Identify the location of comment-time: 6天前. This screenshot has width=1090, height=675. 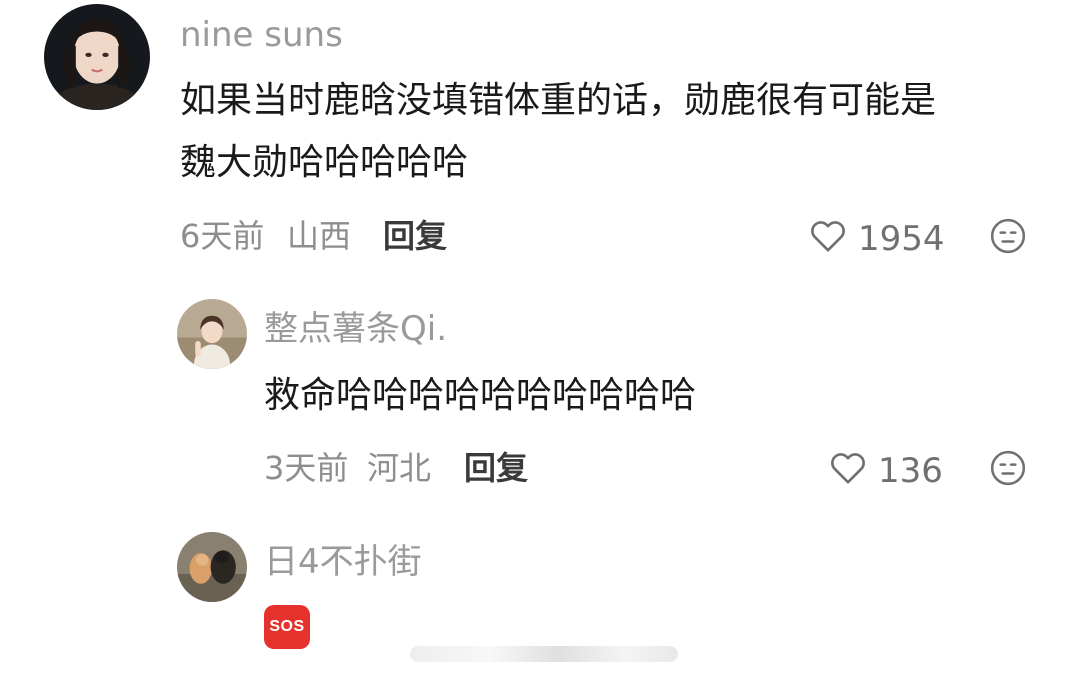
(222, 236).